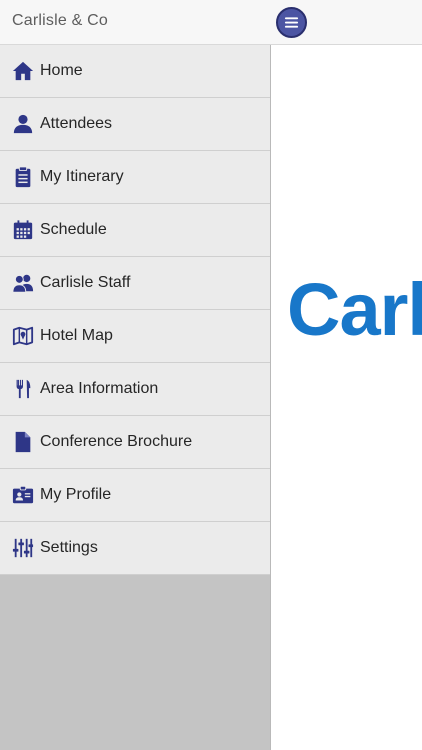 This screenshot has width=422, height=750. What do you see at coordinates (135, 71) in the screenshot?
I see `nav-item-home: Home` at bounding box center [135, 71].